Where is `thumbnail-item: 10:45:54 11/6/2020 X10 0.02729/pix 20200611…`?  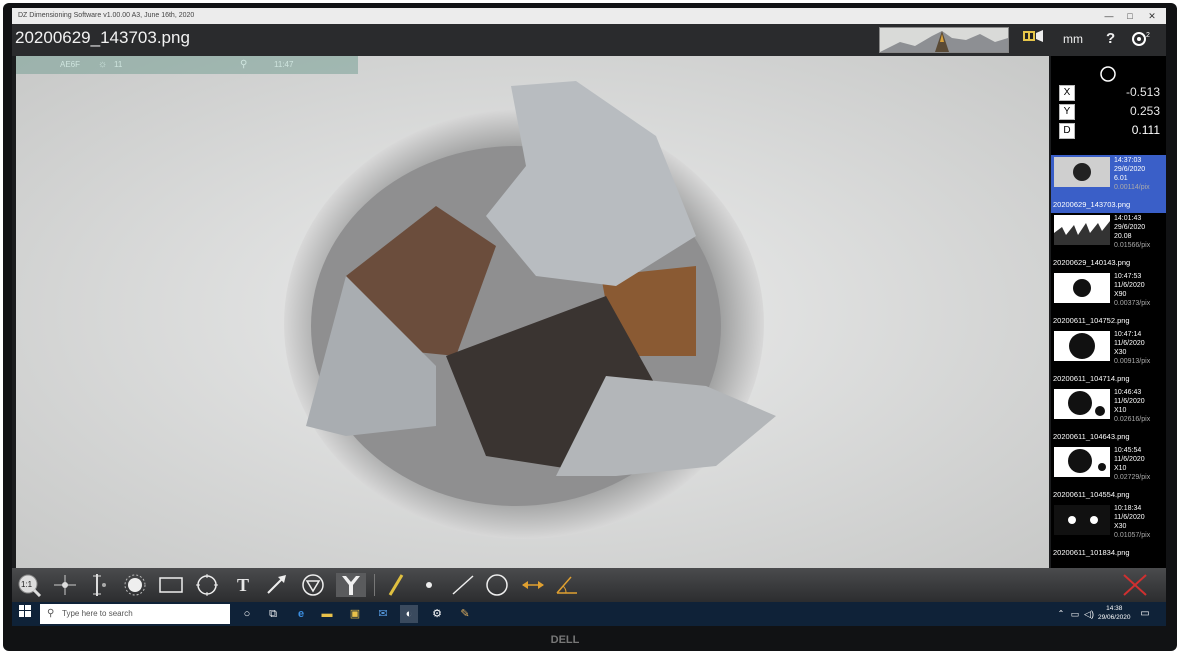 thumbnail-item: 10:45:54 11/6/2020 X10 0.02729/pix 20200611… is located at coordinates (1108, 474).